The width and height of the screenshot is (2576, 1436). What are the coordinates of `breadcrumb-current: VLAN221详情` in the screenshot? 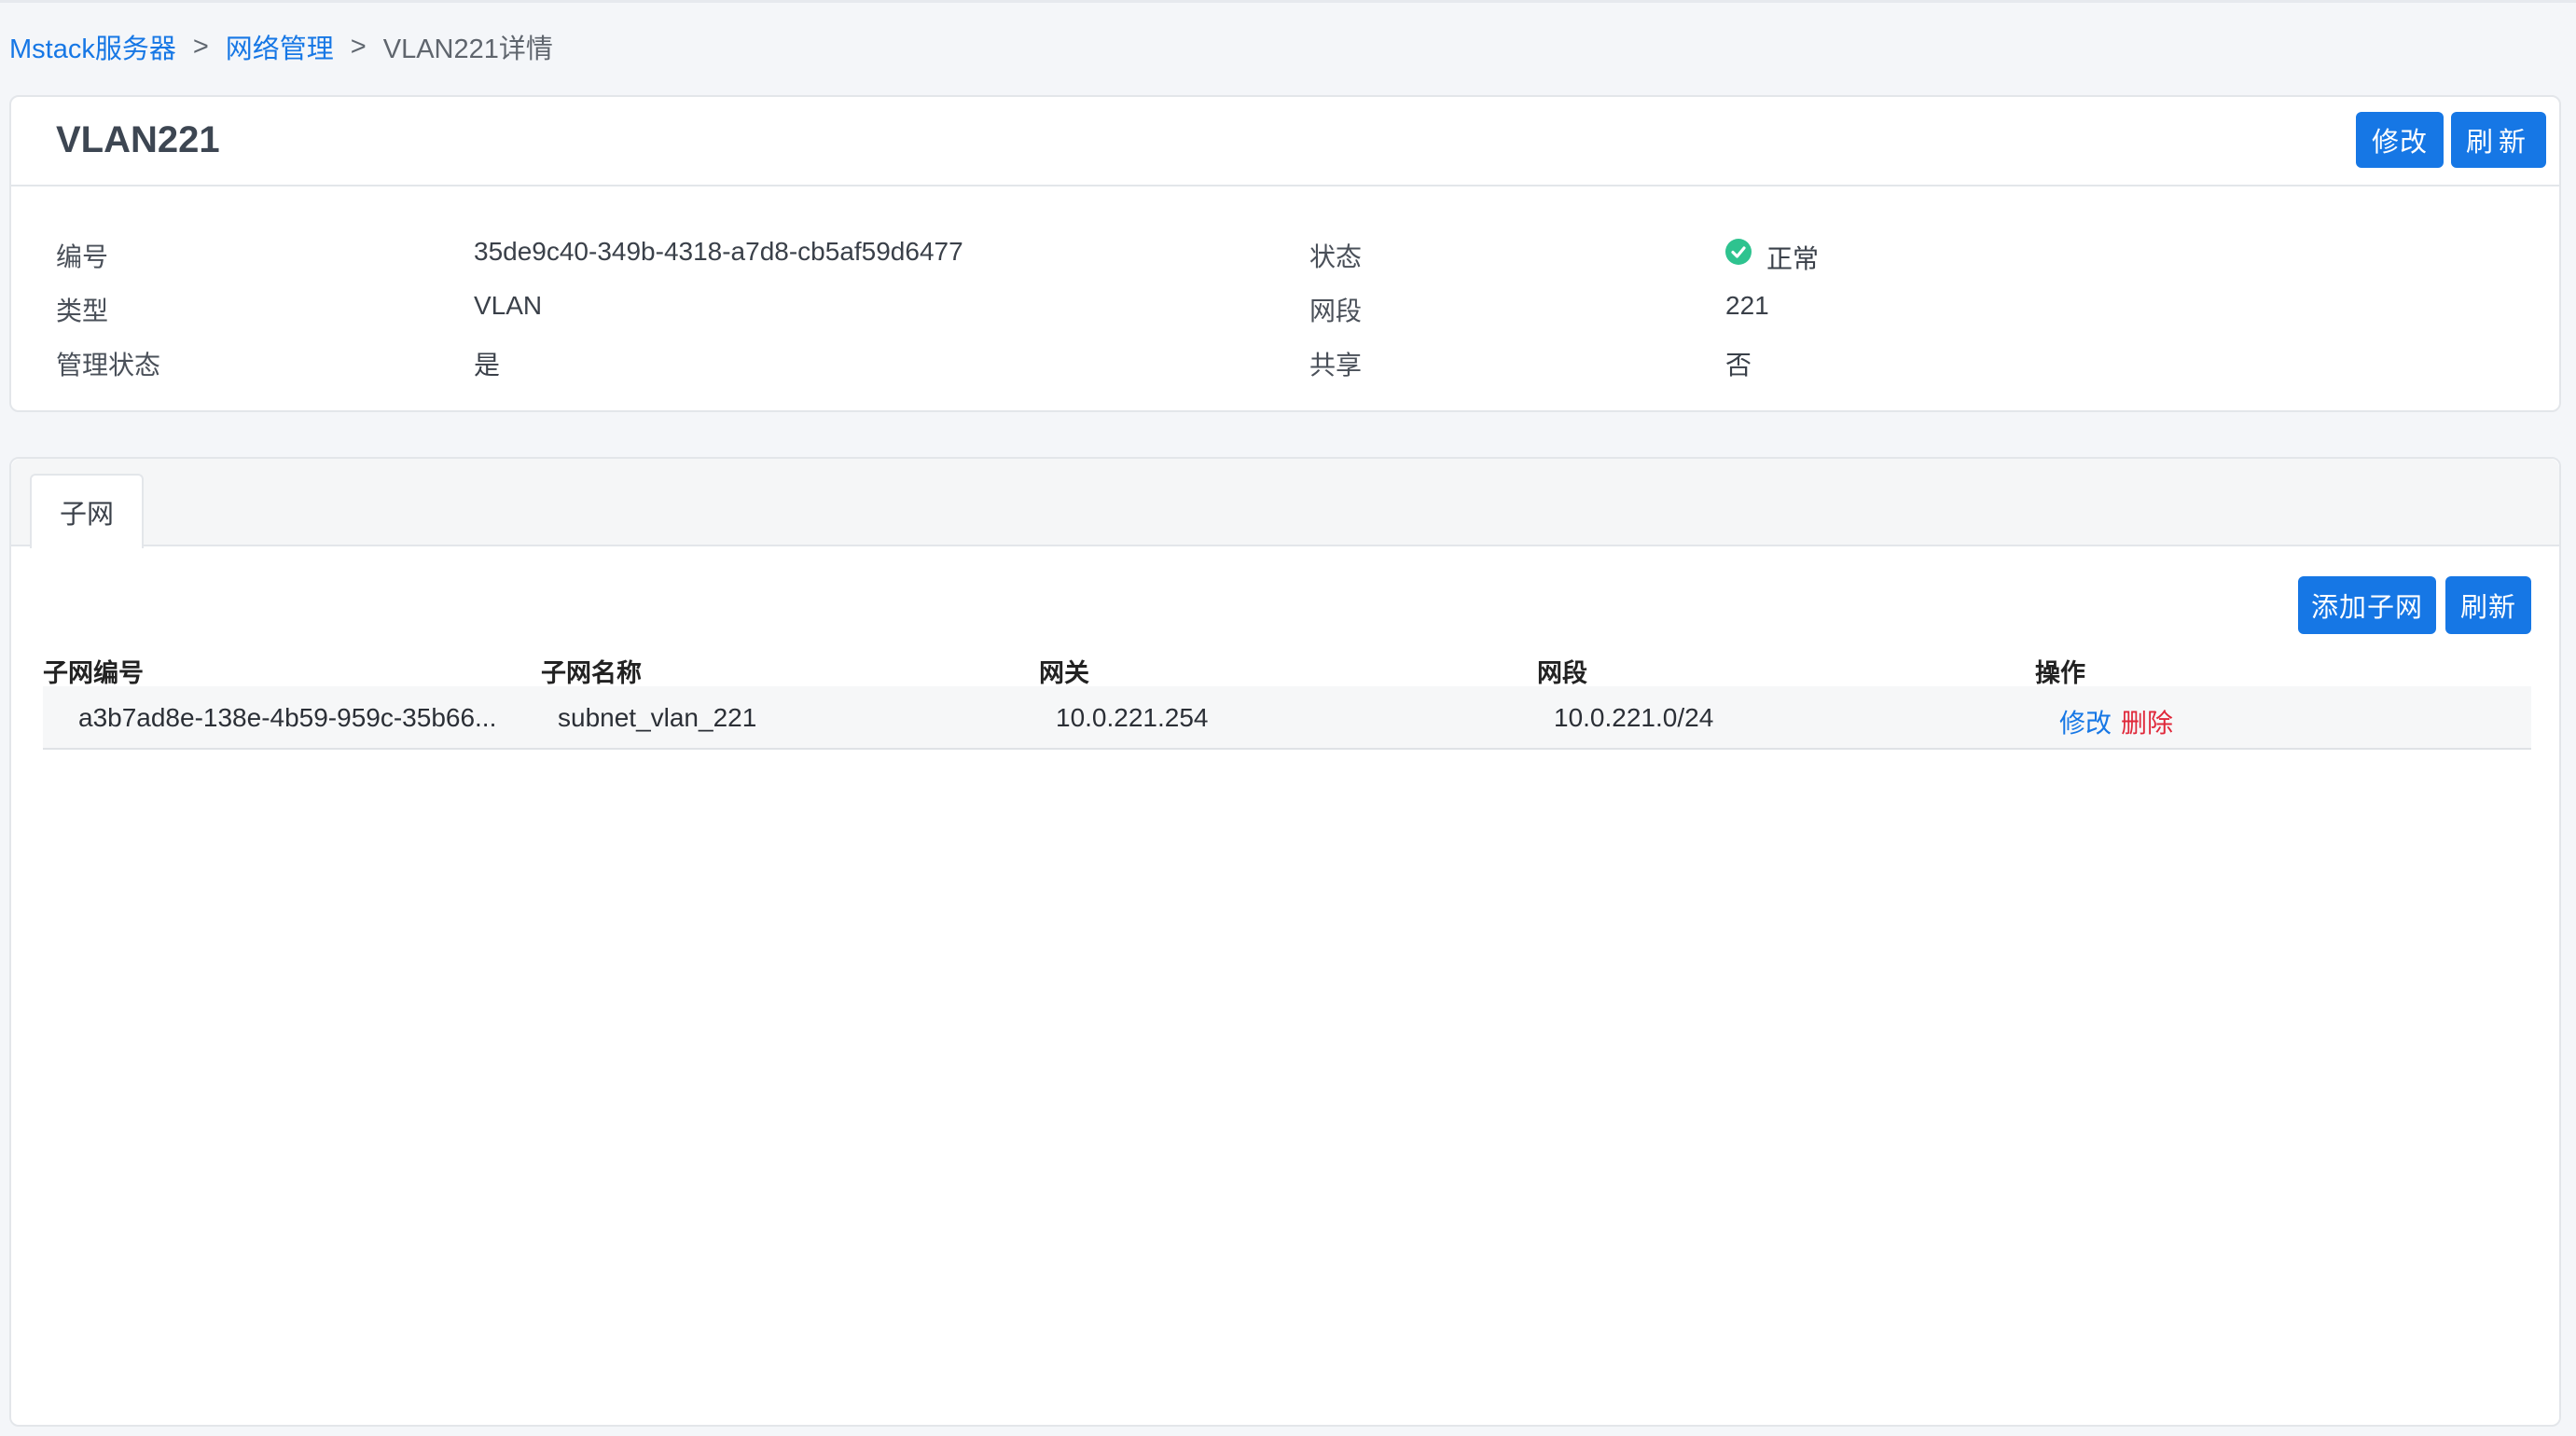 It's located at (467, 49).